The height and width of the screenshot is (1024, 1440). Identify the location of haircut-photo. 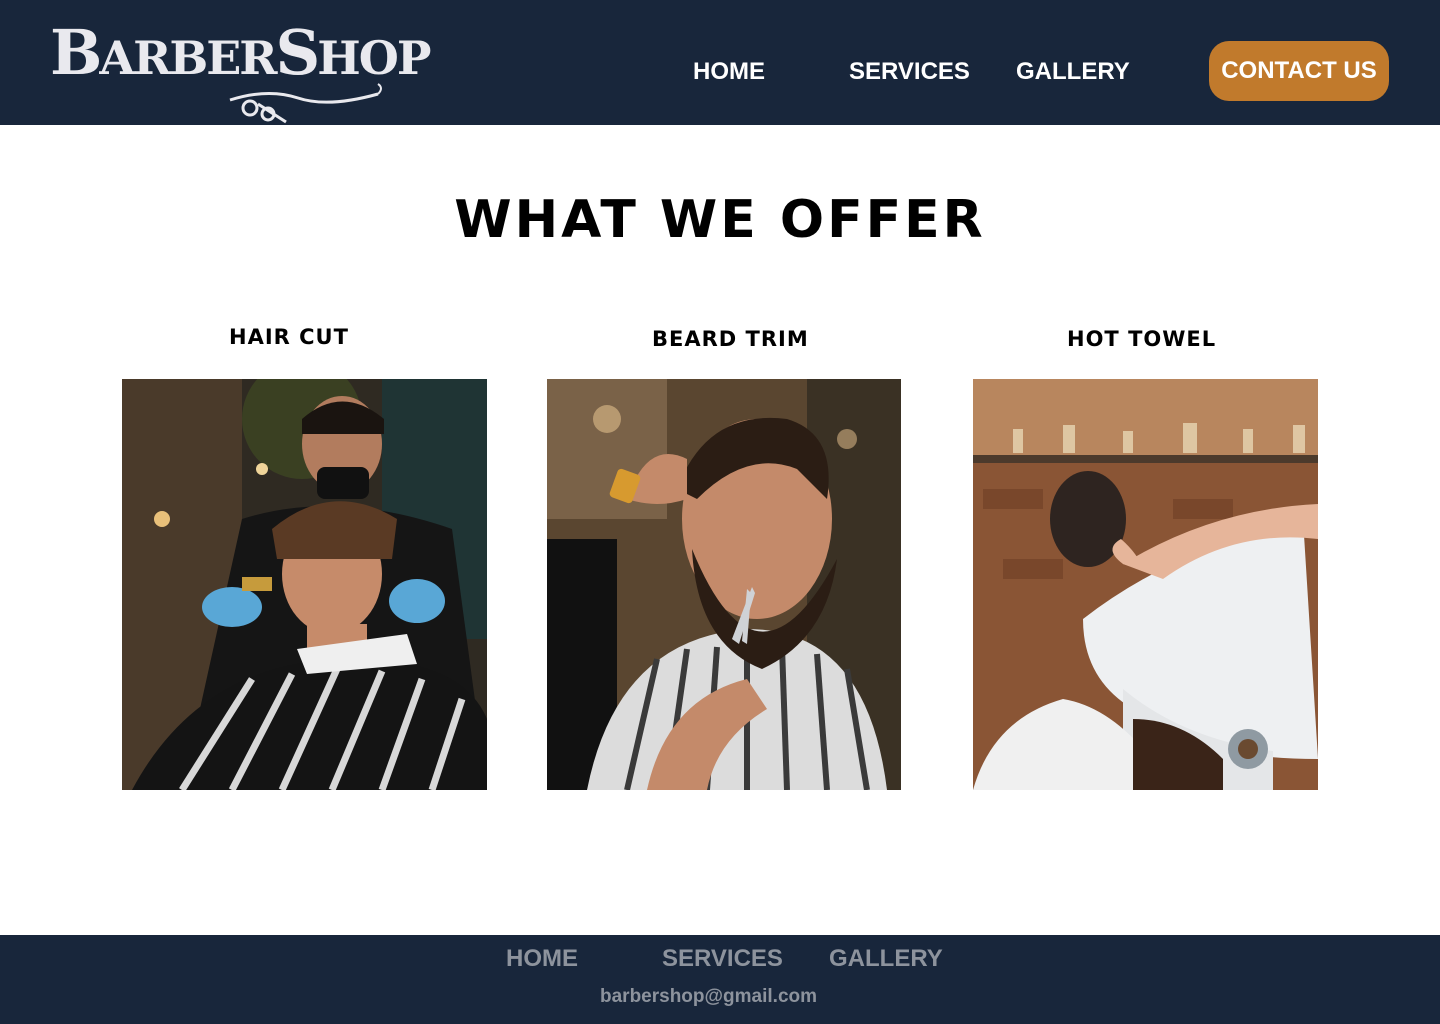
(304, 584).